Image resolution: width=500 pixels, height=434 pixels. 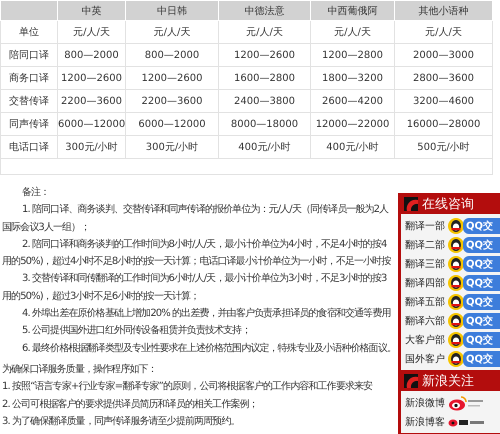 I want to click on contact-label: 翻译二部, so click(x=425, y=245).